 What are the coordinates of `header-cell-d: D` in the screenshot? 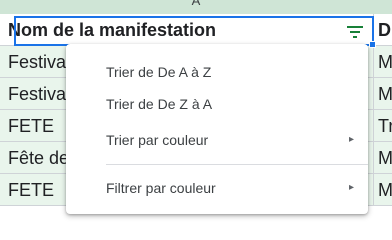 It's located at (383, 29).